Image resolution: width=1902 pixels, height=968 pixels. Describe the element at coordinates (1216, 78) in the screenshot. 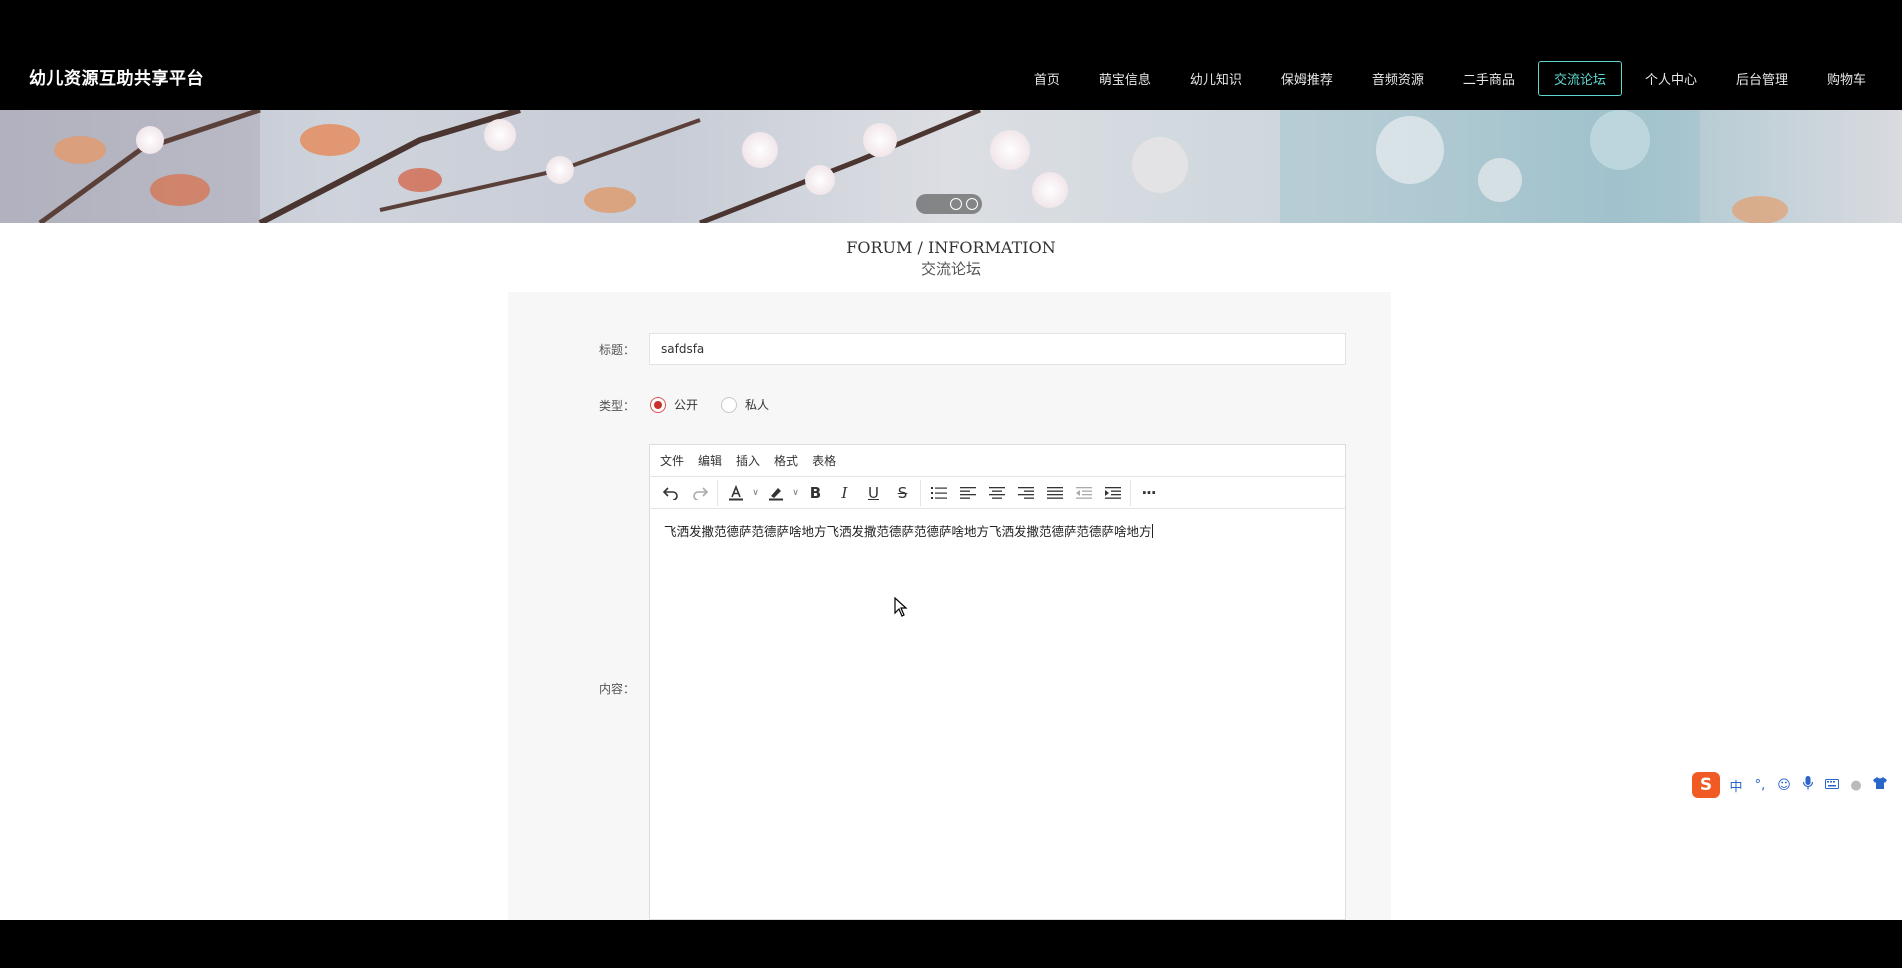

I see `nav-child-knowledge: 幼儿知识` at that location.